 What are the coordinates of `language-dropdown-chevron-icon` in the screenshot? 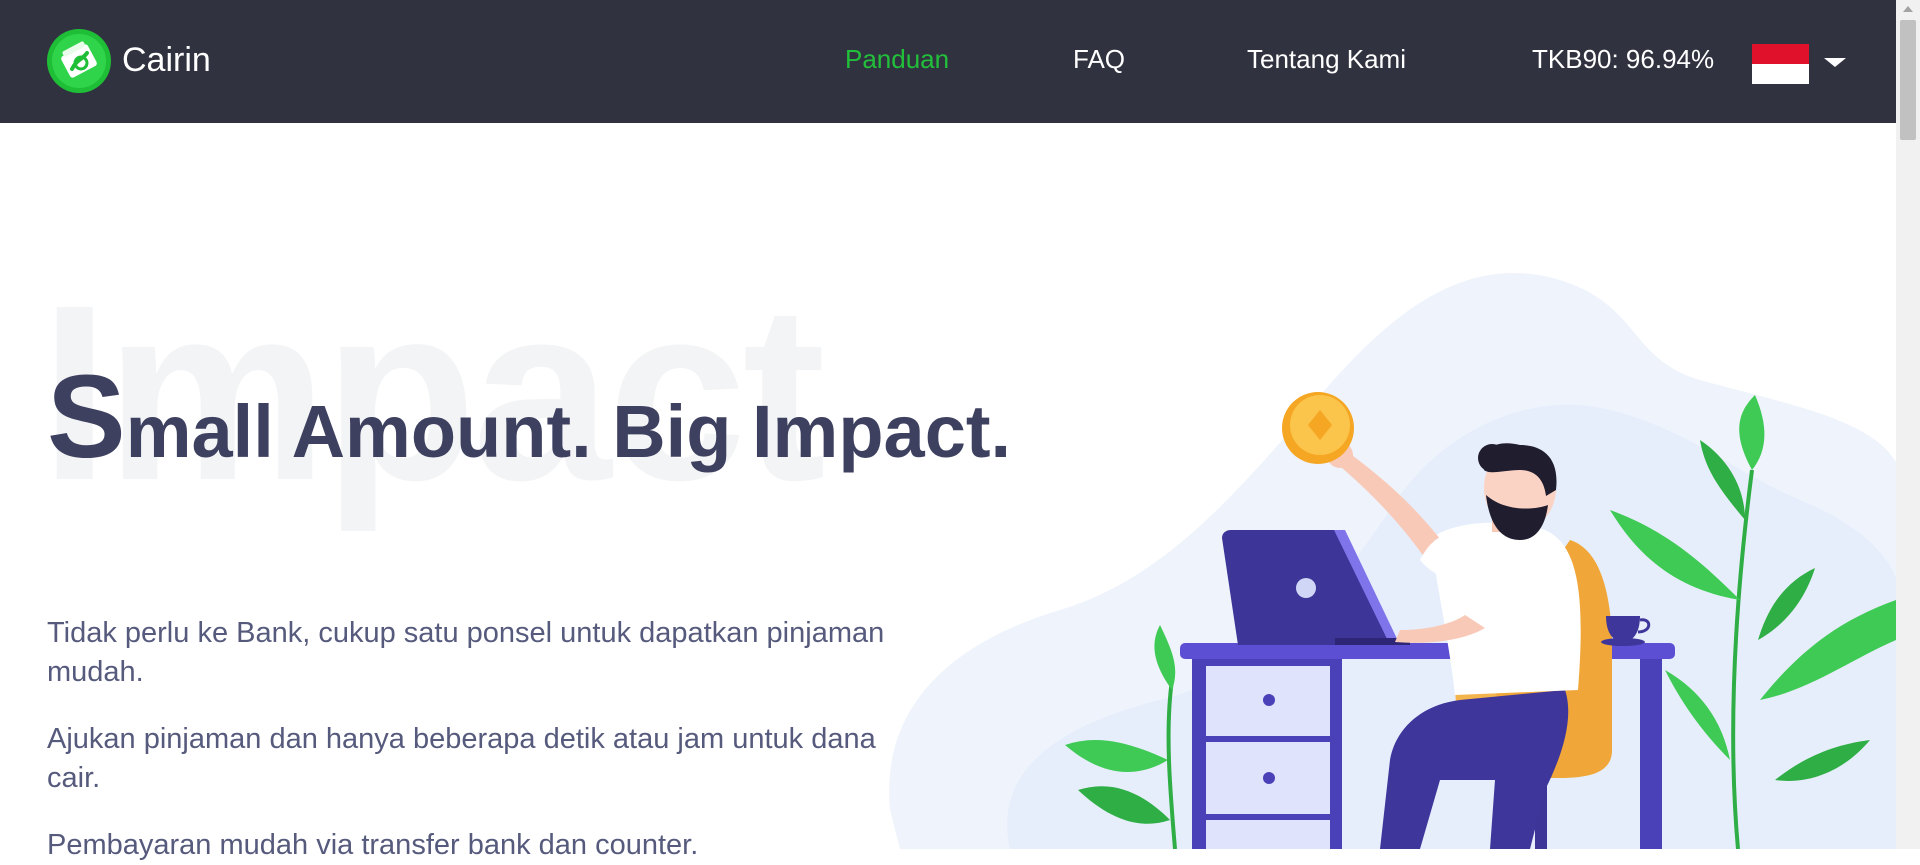 It's located at (1835, 62).